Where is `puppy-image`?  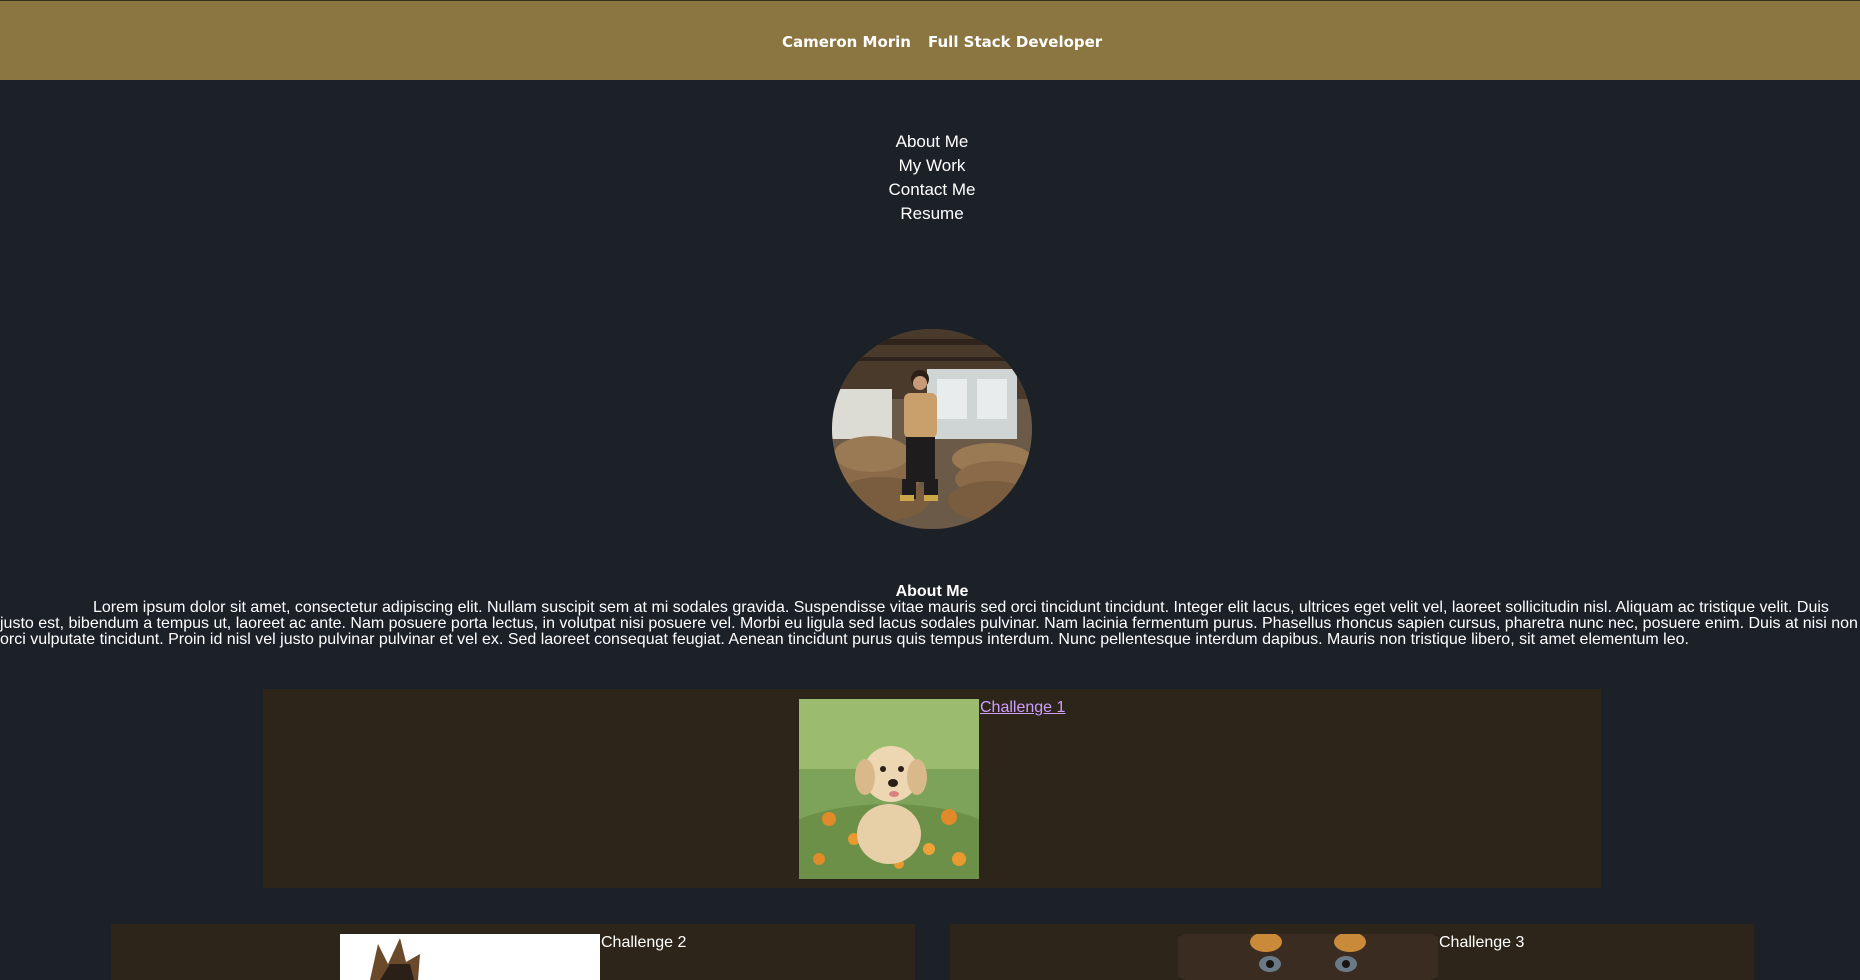 puppy-image is located at coordinates (889, 789).